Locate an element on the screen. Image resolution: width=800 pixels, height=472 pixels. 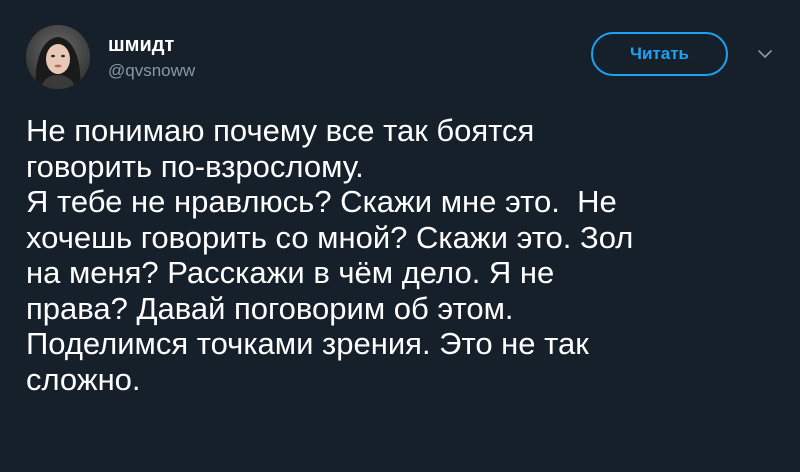
user-handle: @qvsnoww is located at coordinates (151, 71).